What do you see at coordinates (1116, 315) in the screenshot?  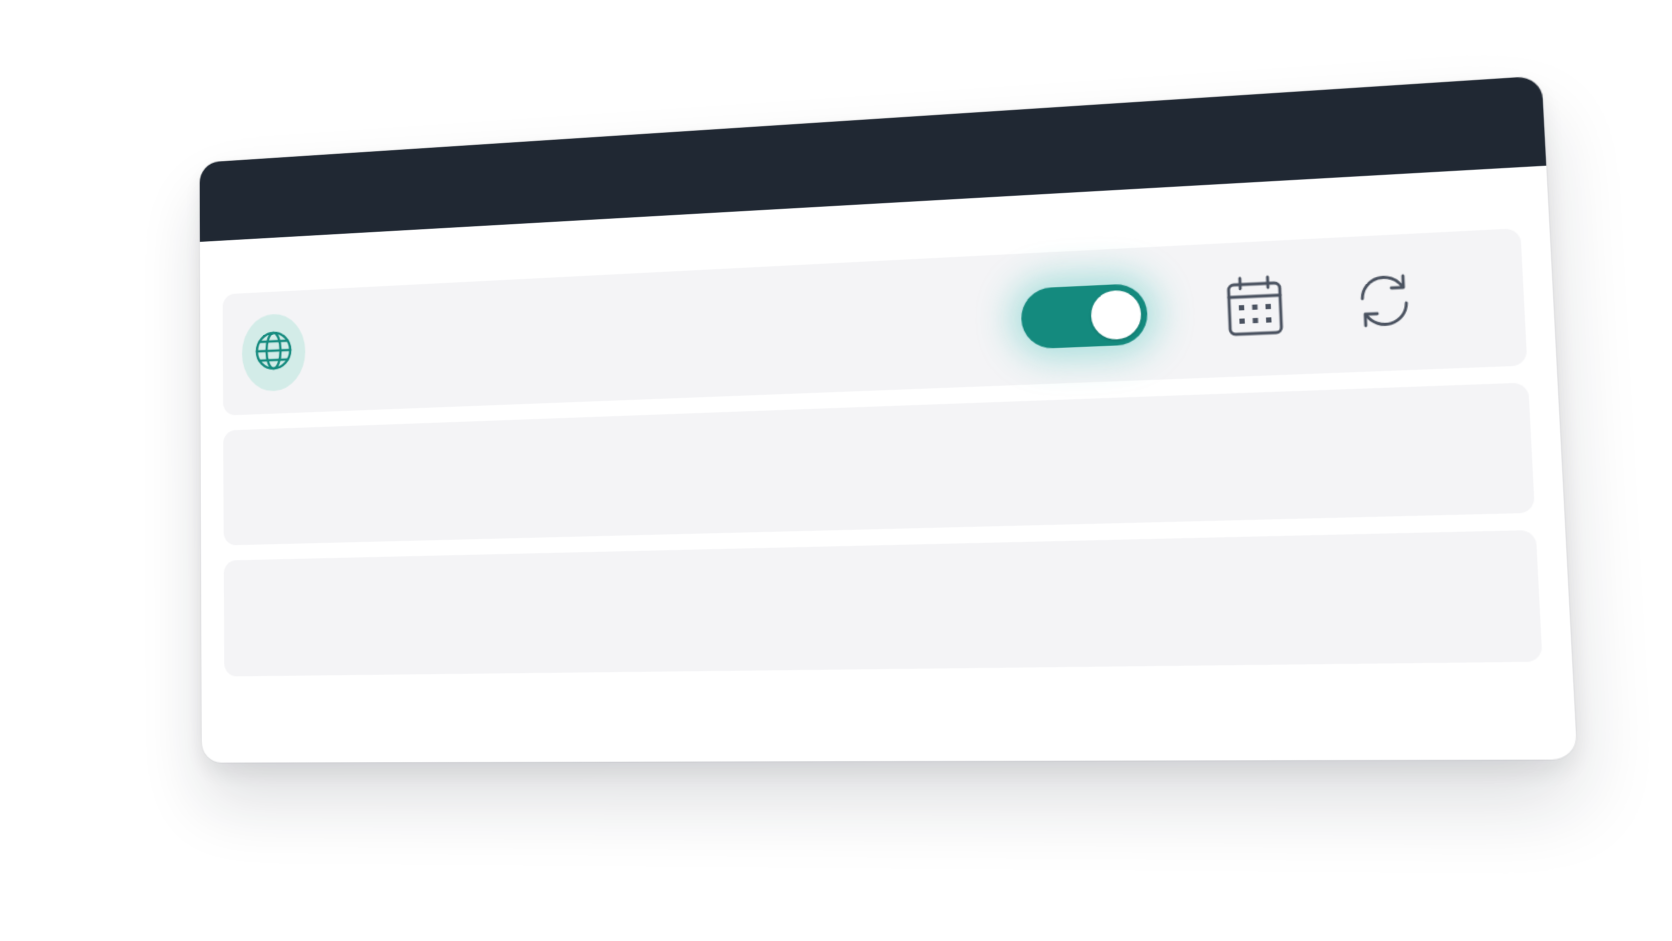 I see `toggle-knob` at bounding box center [1116, 315].